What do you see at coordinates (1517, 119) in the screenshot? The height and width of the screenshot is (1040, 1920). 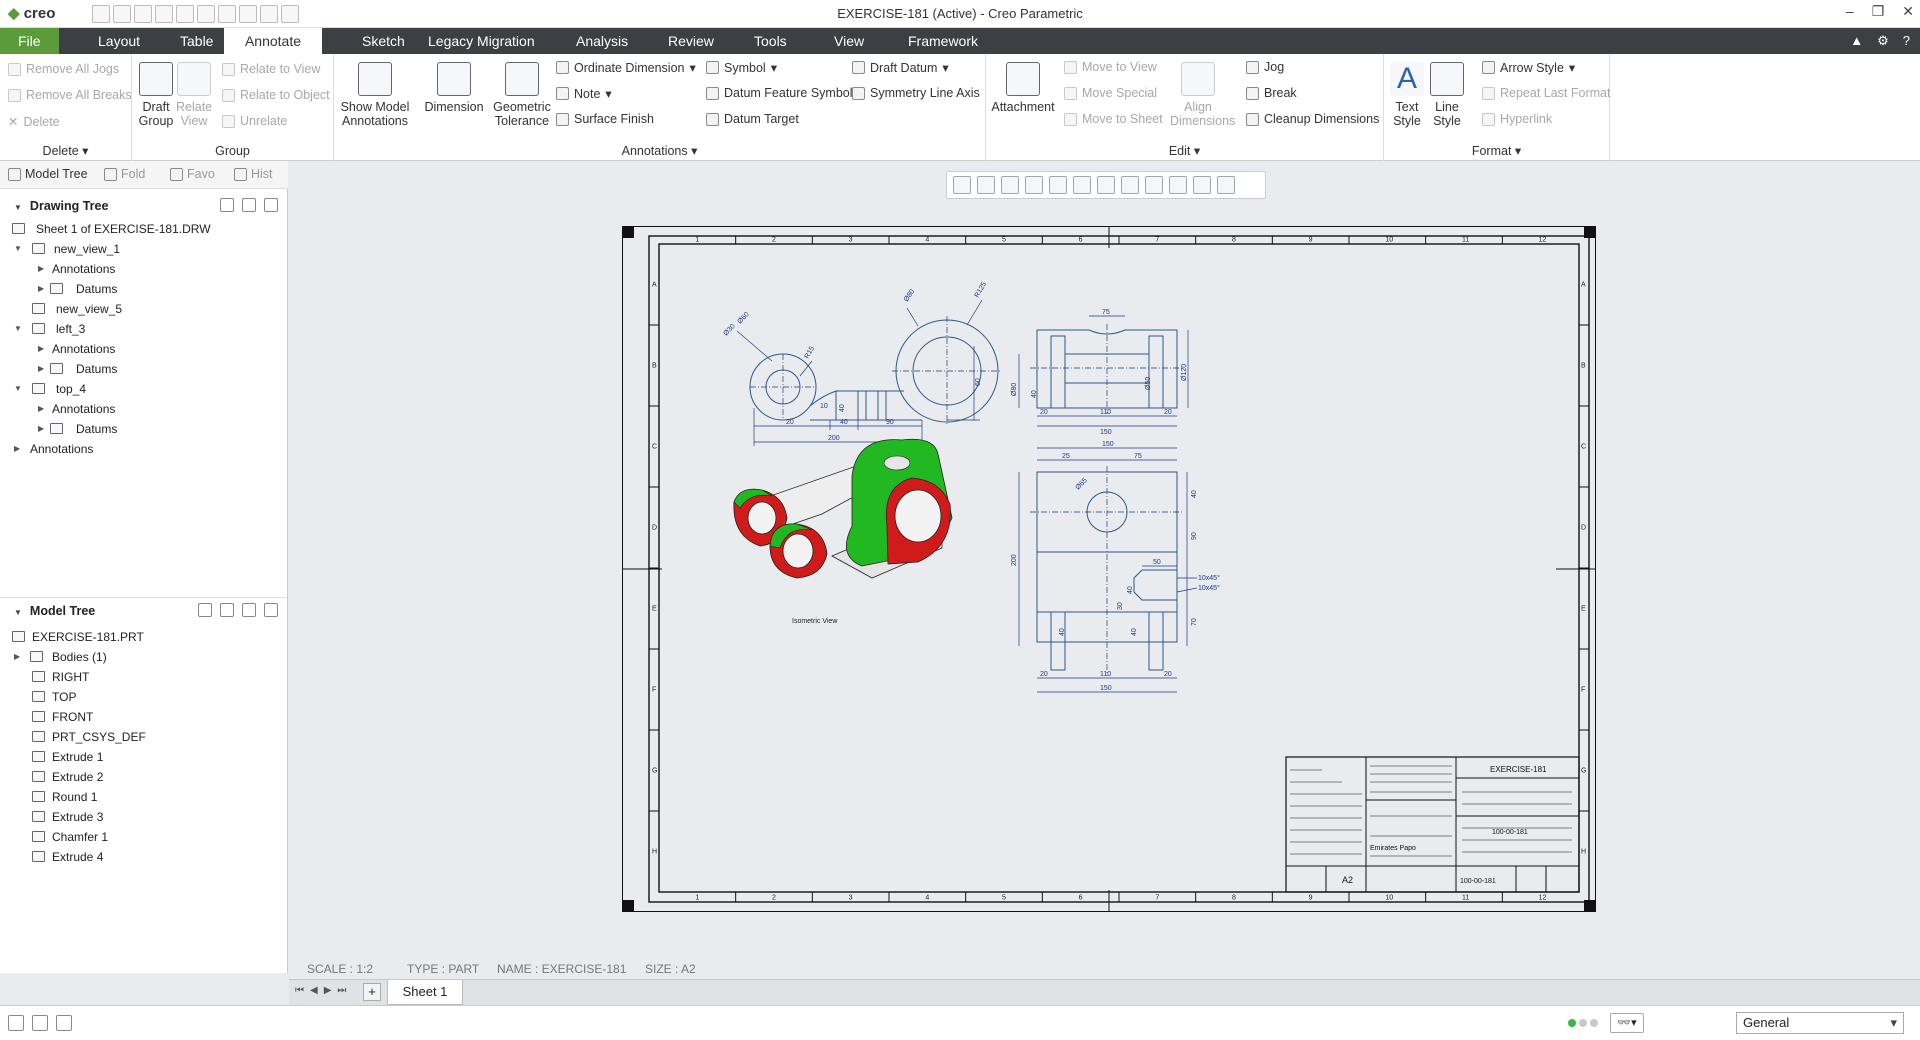 I see `hyperlink-button: Hyperlink` at bounding box center [1517, 119].